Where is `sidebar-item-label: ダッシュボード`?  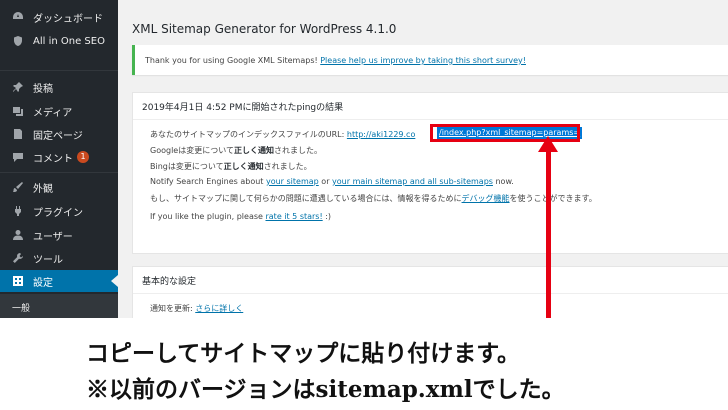 sidebar-item-label: ダッシュボード is located at coordinates (68, 19).